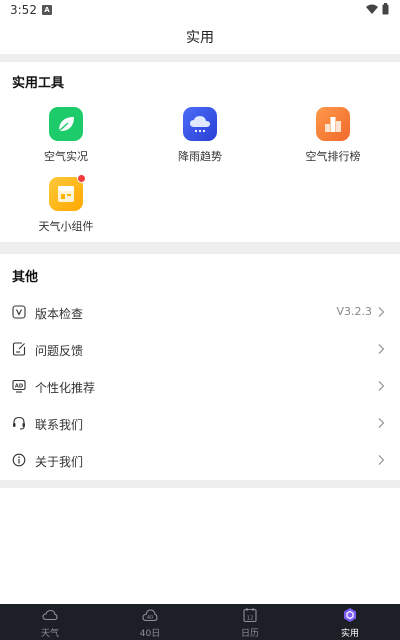  I want to click on wifi-icon, so click(372, 9).